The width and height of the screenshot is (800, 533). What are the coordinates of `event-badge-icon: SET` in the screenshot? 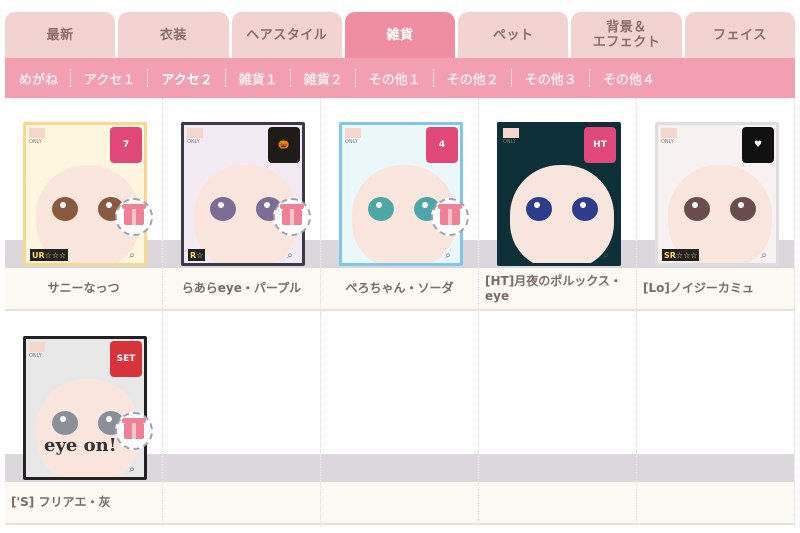 It's located at (126, 359).